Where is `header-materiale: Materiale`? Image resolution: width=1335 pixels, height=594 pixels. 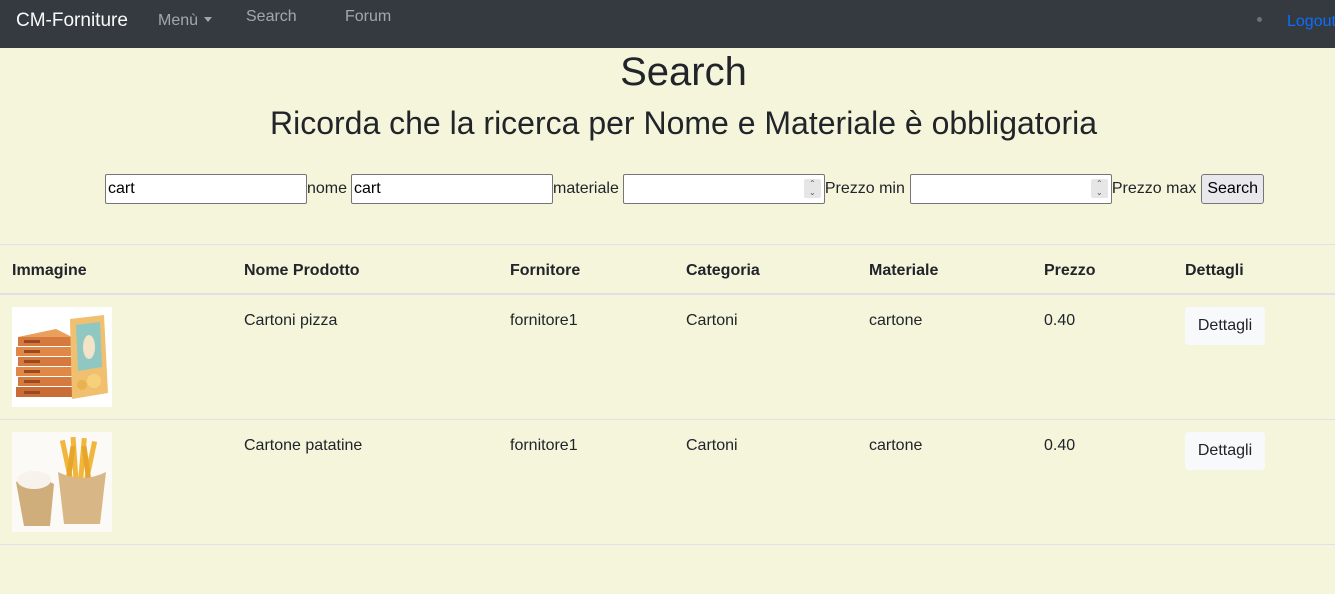 header-materiale: Materiale is located at coordinates (904, 270).